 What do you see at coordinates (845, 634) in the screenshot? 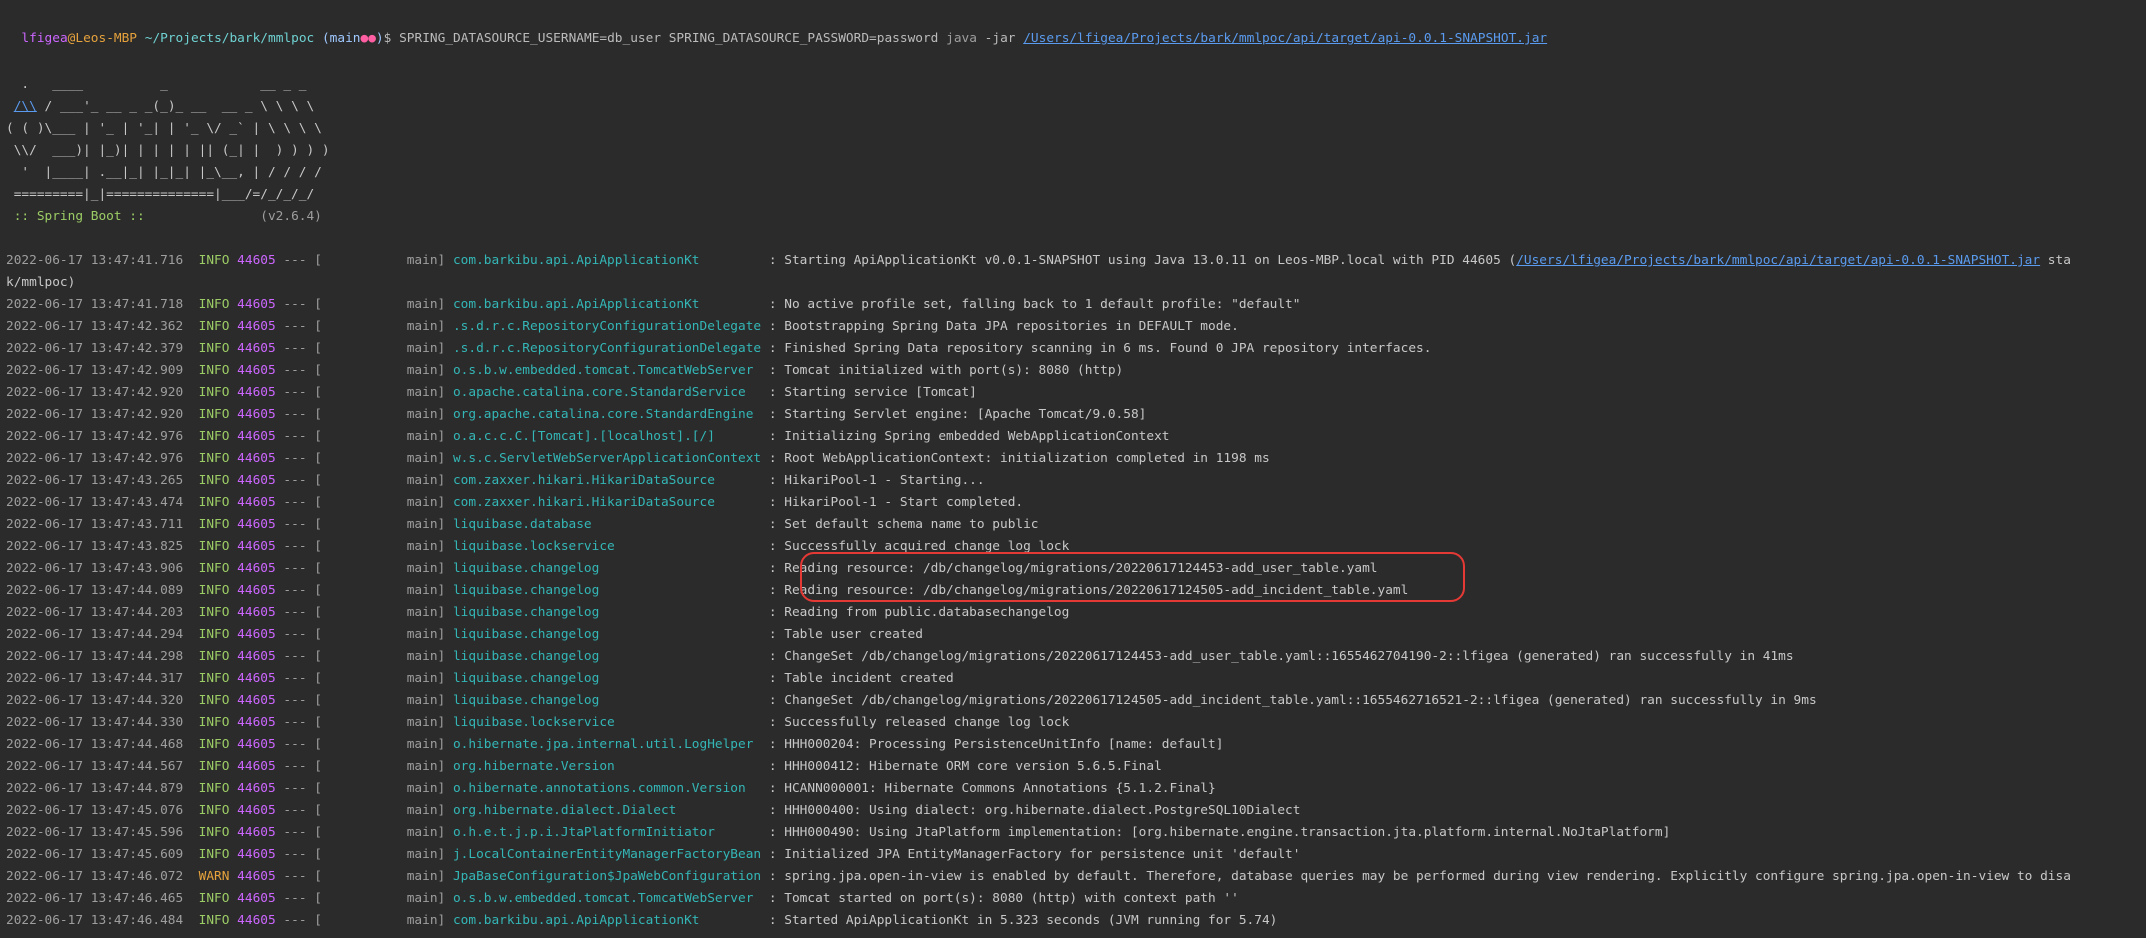
I see `log-message: : Table user created` at bounding box center [845, 634].